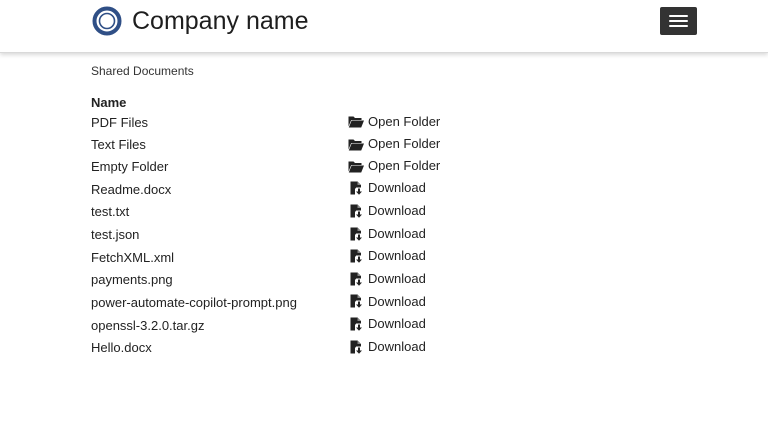  What do you see at coordinates (394, 103) in the screenshot?
I see `column-header-action` at bounding box center [394, 103].